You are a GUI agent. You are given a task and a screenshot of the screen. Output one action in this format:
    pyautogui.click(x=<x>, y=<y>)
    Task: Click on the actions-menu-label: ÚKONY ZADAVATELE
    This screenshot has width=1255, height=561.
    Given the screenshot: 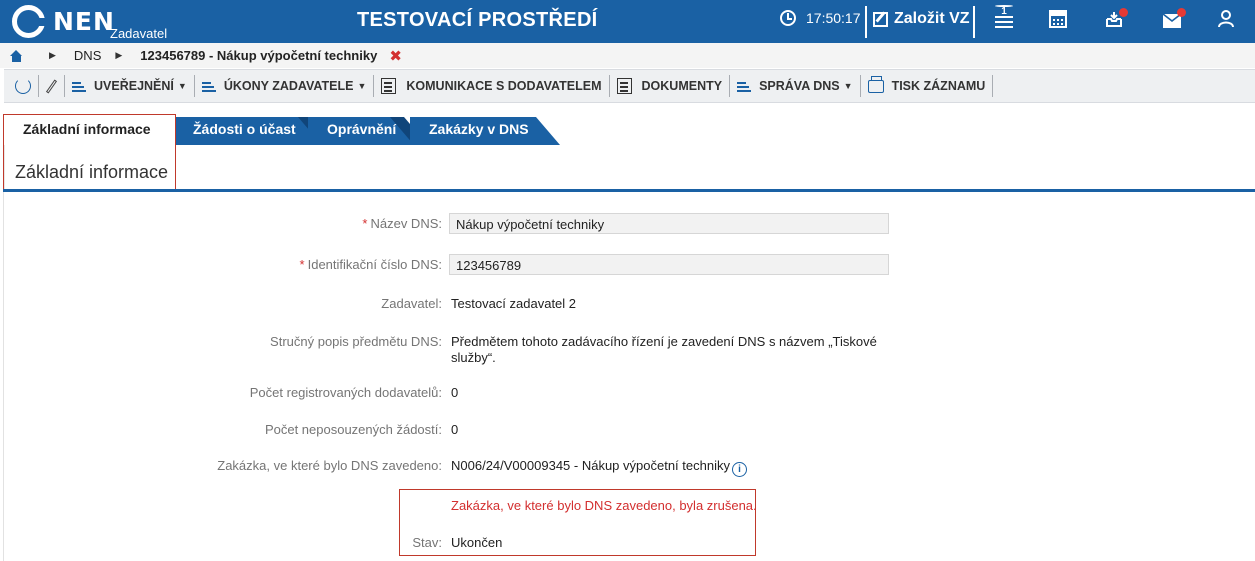 What is the action you would take?
    pyautogui.click(x=288, y=86)
    